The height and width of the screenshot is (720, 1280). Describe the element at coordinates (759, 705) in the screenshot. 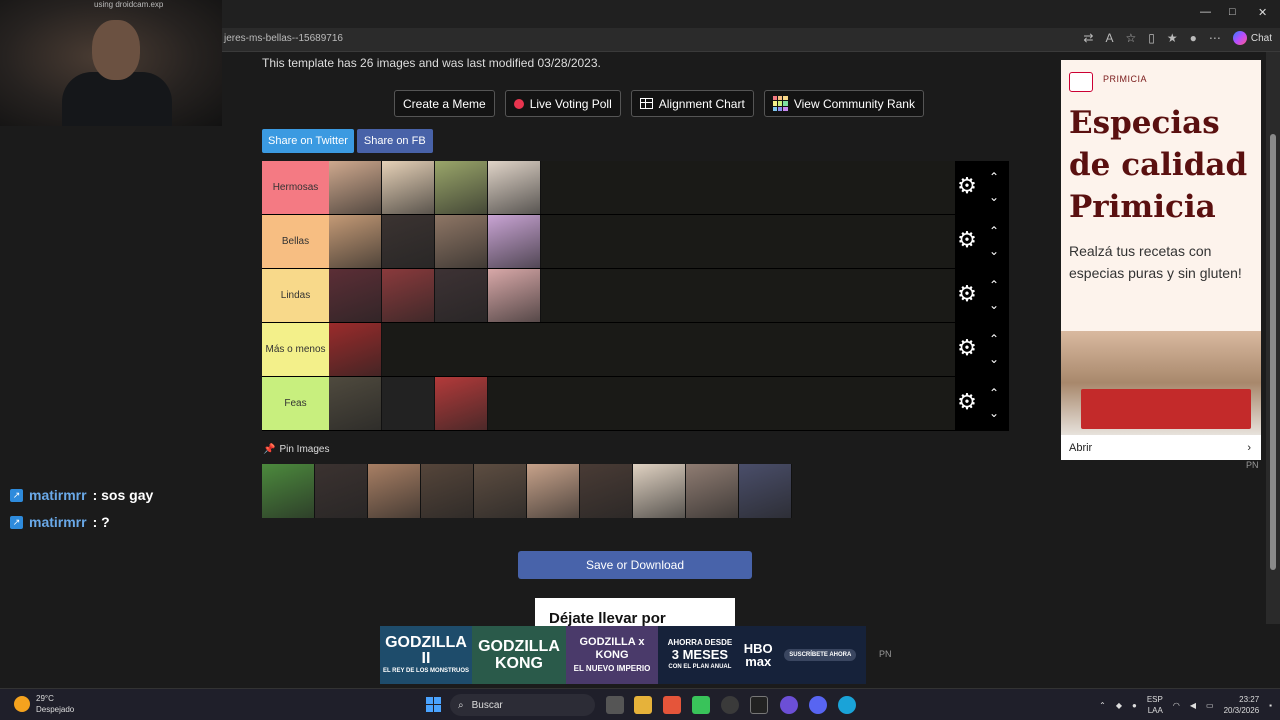

I see `epic-games-icon` at that location.